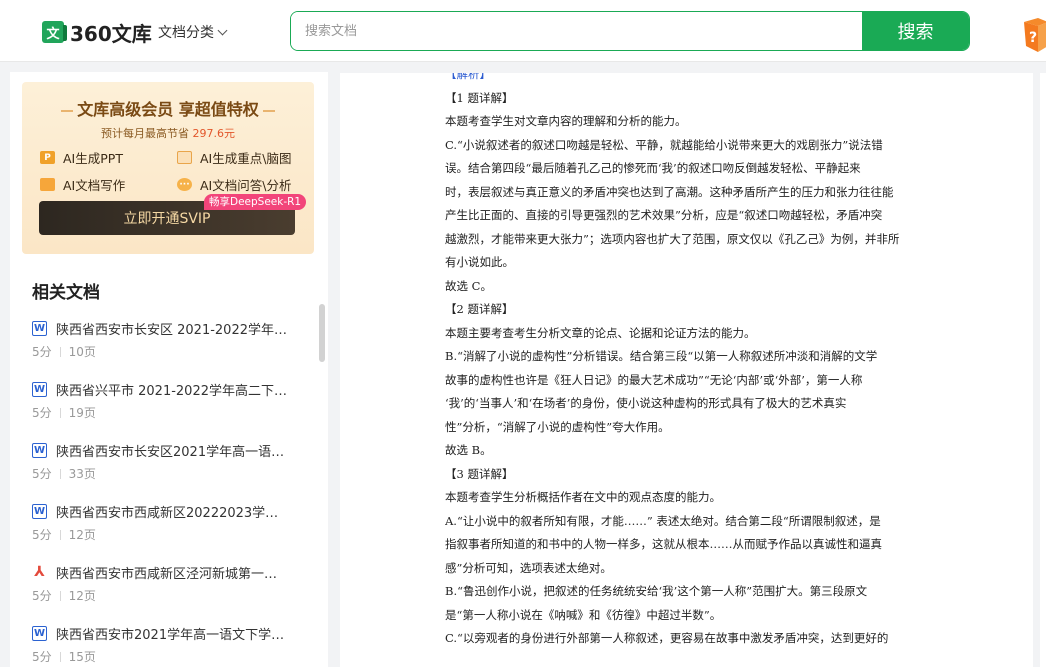 This screenshot has width=1046, height=667. I want to click on vip-subtitle: 预计每月最高节省 297.6元, so click(168, 133).